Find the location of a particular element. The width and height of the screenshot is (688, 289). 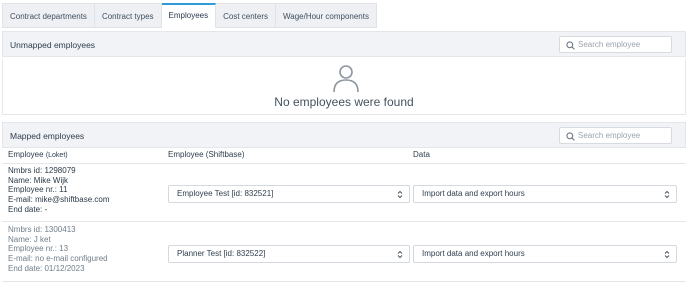

mapped-employees-title: Mapped employees is located at coordinates (47, 136).